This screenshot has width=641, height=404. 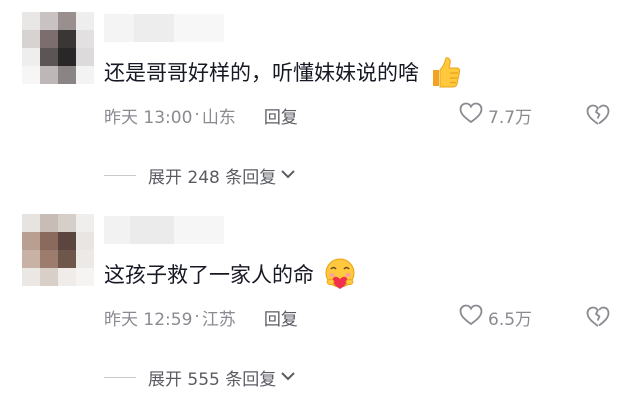 What do you see at coordinates (510, 117) in the screenshot?
I see `like-count: 7.7万` at bounding box center [510, 117].